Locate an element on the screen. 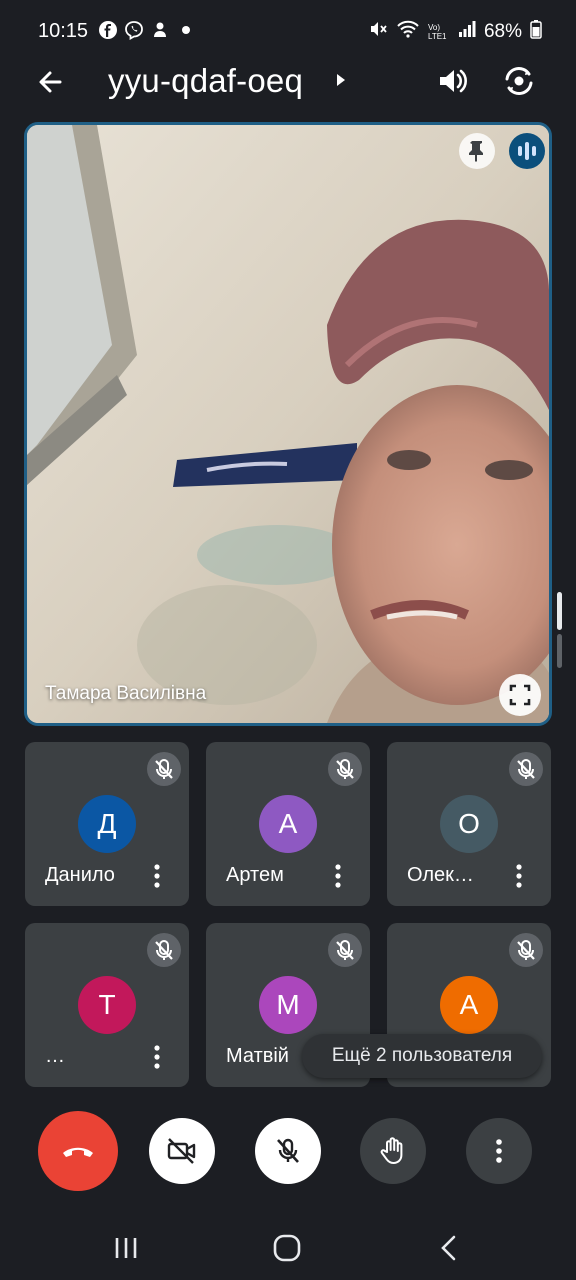 The height and width of the screenshot is (1280, 576). back-nav-button is located at coordinates (449, 1248).